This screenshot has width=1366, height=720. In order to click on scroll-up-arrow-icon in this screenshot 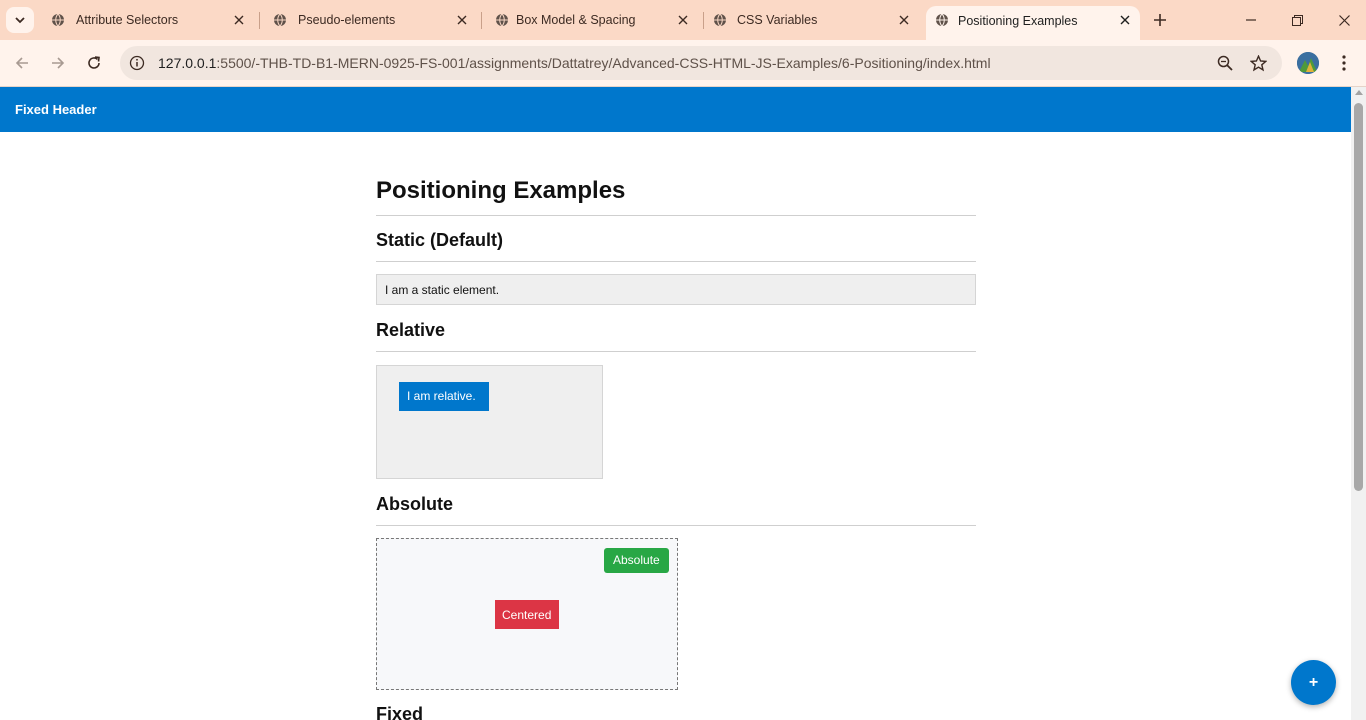, I will do `click(1359, 92)`.